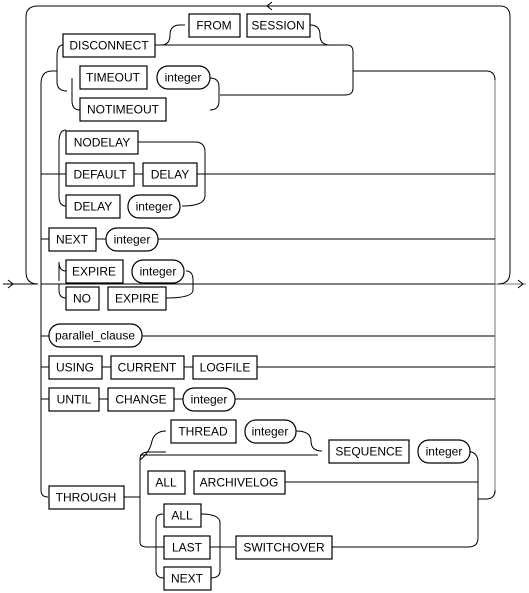 The image size is (529, 593). I want to click on keyword-session: SESSION, so click(278, 25).